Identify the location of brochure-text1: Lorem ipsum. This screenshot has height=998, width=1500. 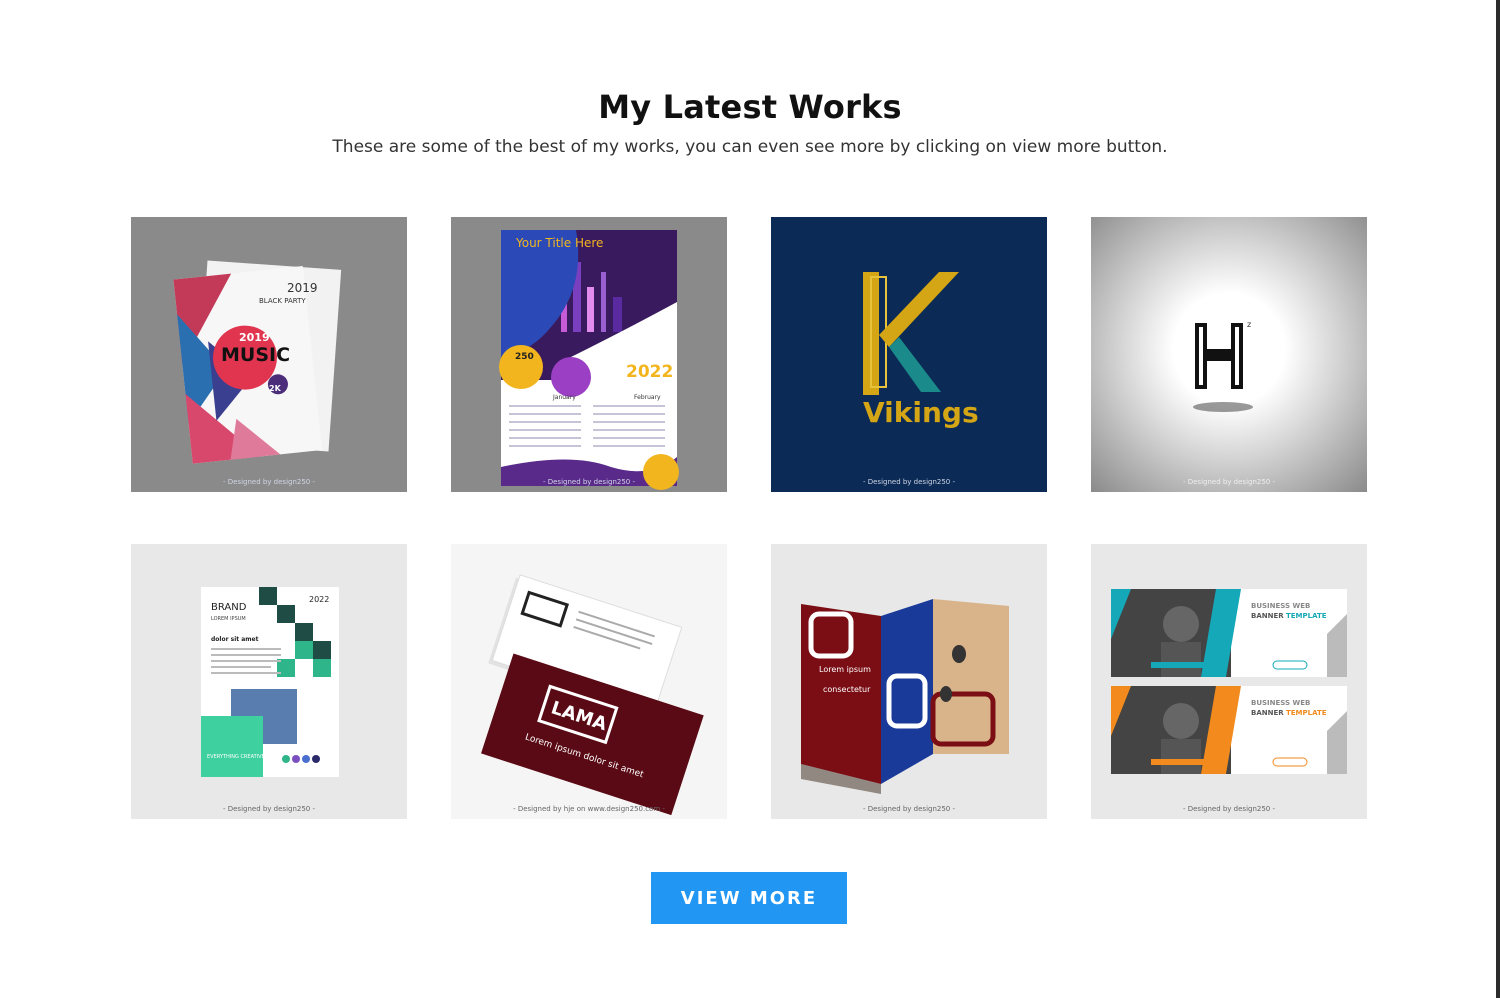
(845, 669).